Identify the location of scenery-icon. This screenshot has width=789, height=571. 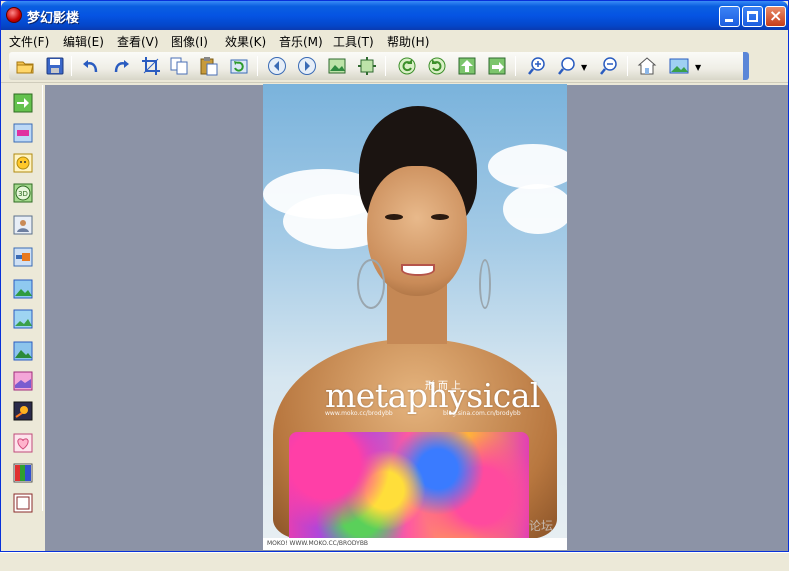
(23, 351).